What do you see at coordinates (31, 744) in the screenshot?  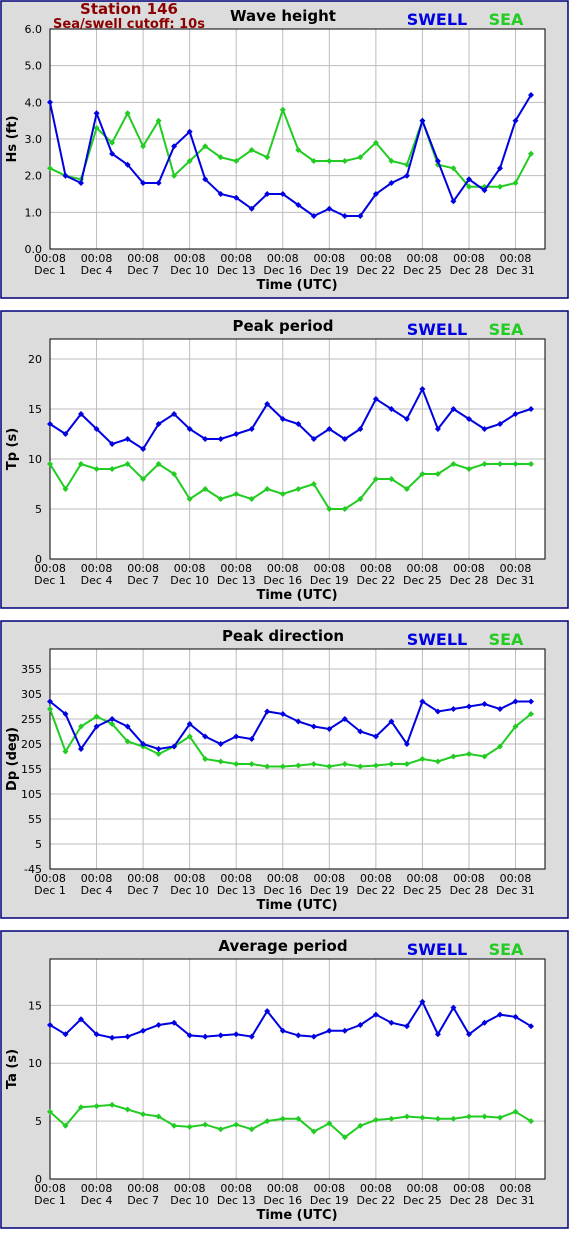 I see `y-tick-label: 205` at bounding box center [31, 744].